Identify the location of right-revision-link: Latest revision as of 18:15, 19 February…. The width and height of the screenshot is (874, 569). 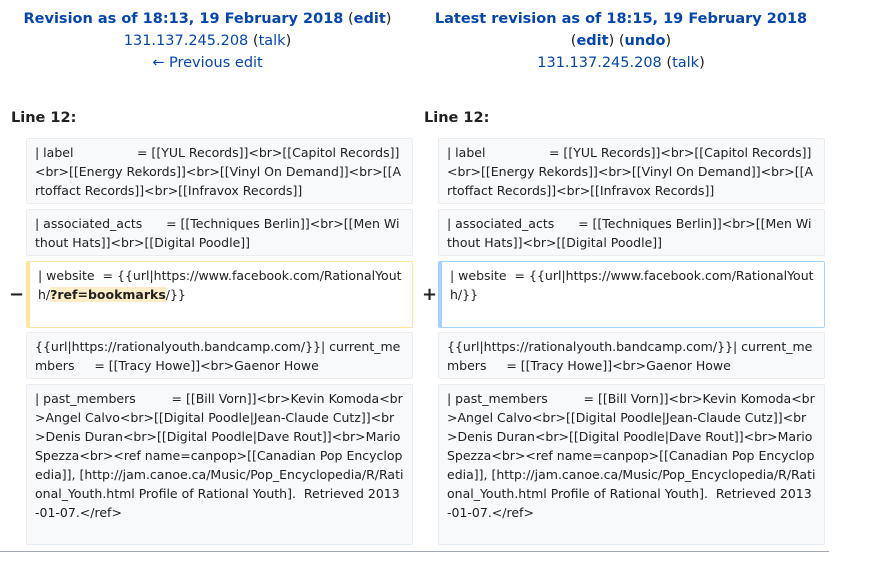
(621, 19).